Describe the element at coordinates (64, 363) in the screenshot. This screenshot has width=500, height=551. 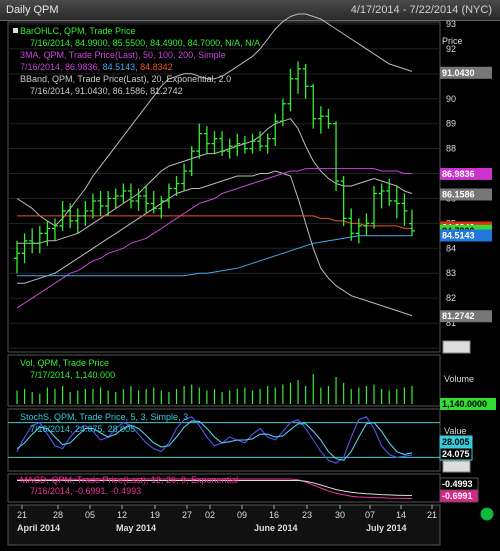
I see `volume-legend-entry: Vol, QPM, Trade Price` at that location.